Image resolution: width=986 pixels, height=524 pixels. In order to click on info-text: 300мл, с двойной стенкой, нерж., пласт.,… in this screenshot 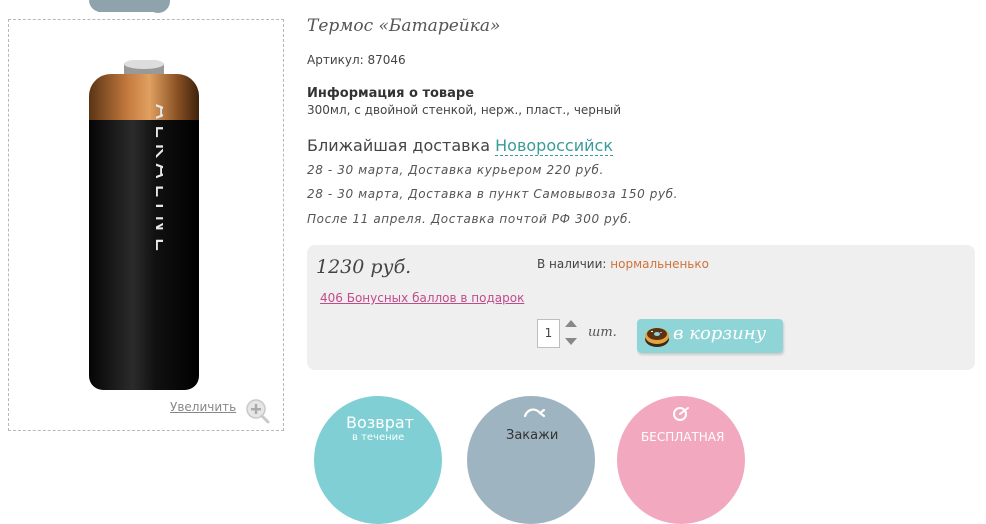, I will do `click(464, 110)`.